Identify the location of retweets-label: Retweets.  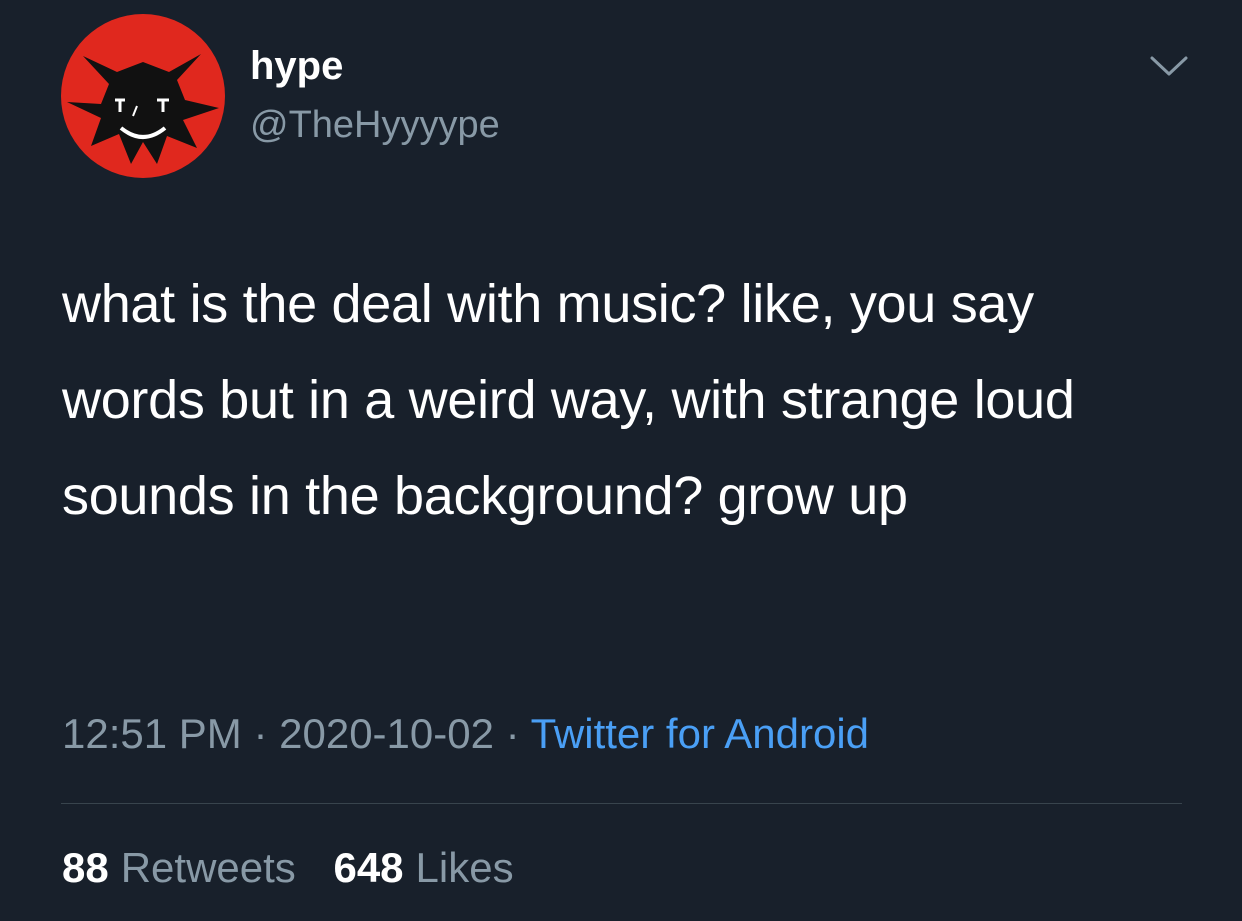
(208, 867).